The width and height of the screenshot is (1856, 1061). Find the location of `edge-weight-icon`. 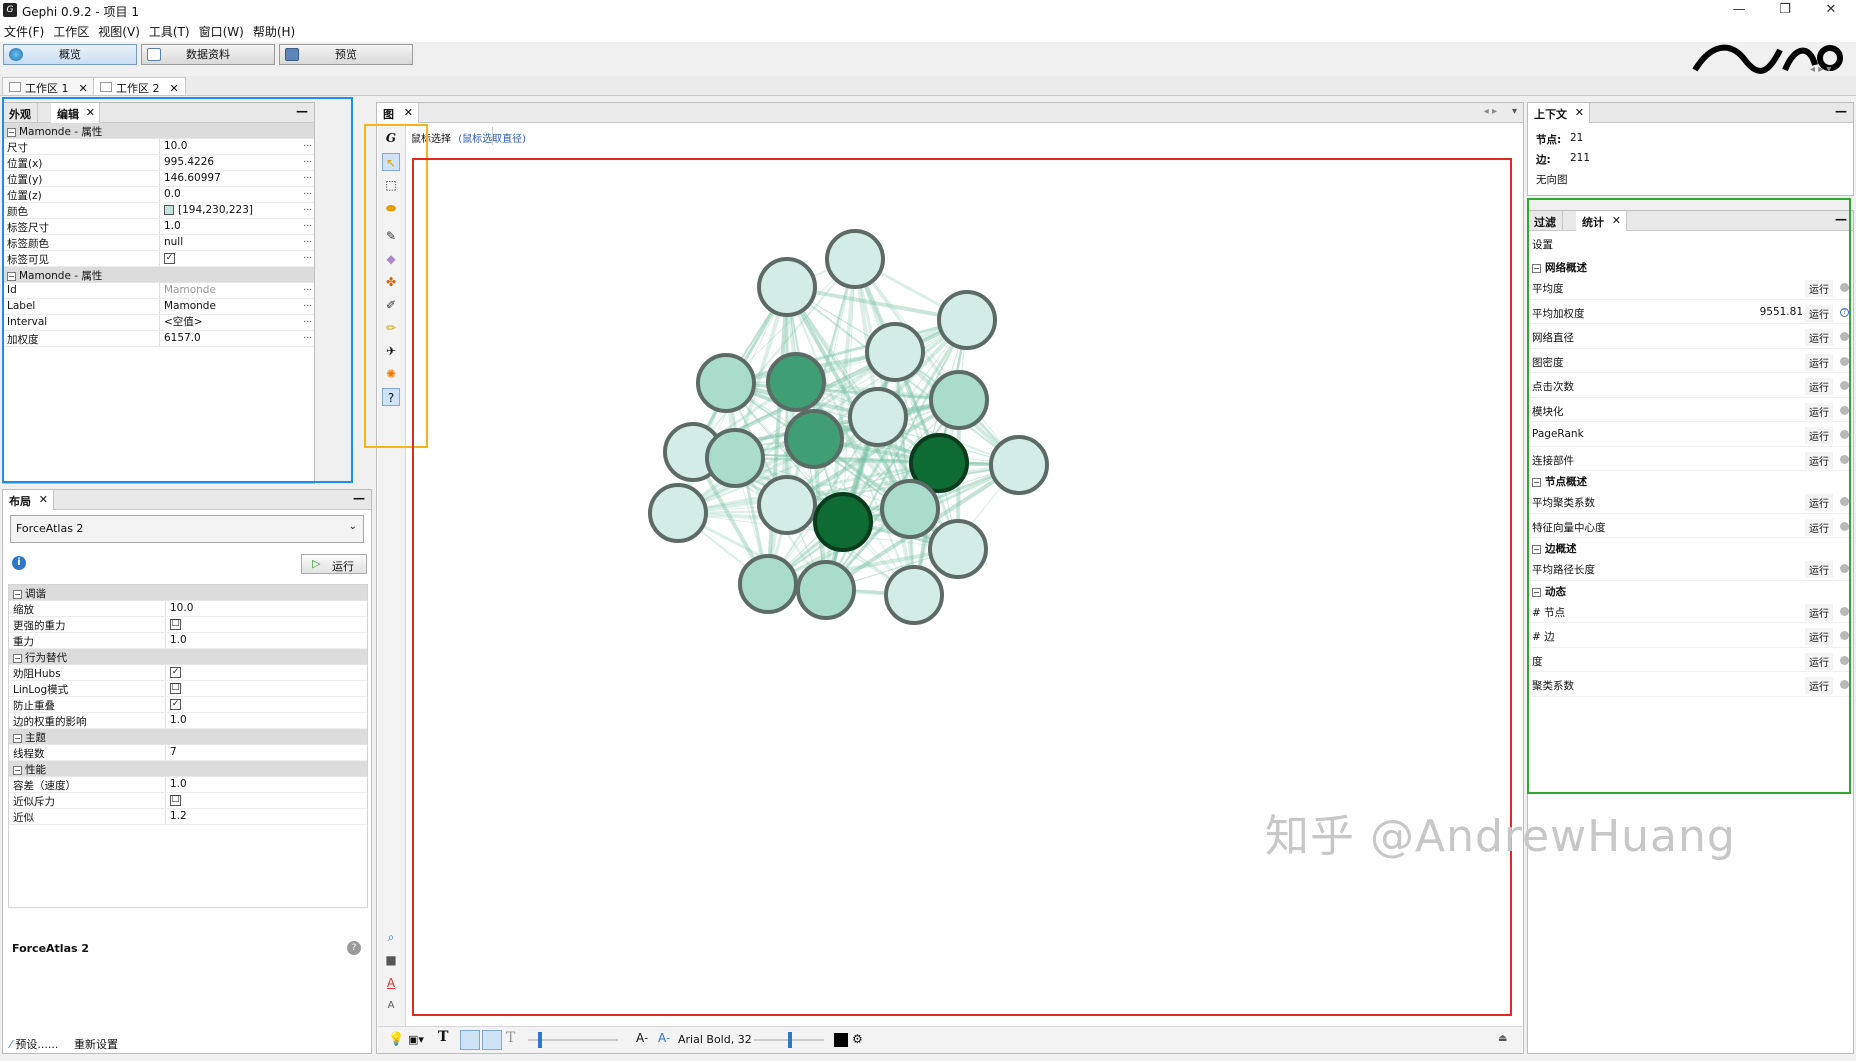

edge-weight-icon is located at coordinates (492, 1040).